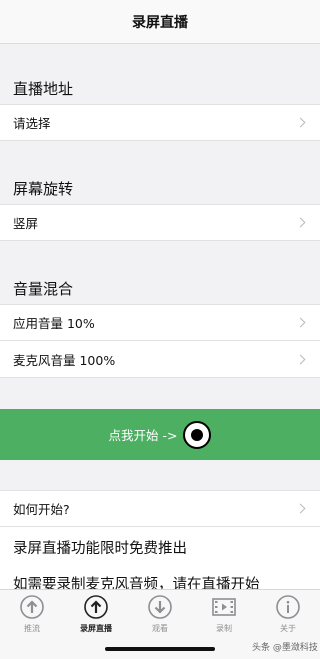 This screenshot has width=320, height=659. What do you see at coordinates (160, 628) in the screenshot?
I see `tab-label: 观看` at bounding box center [160, 628].